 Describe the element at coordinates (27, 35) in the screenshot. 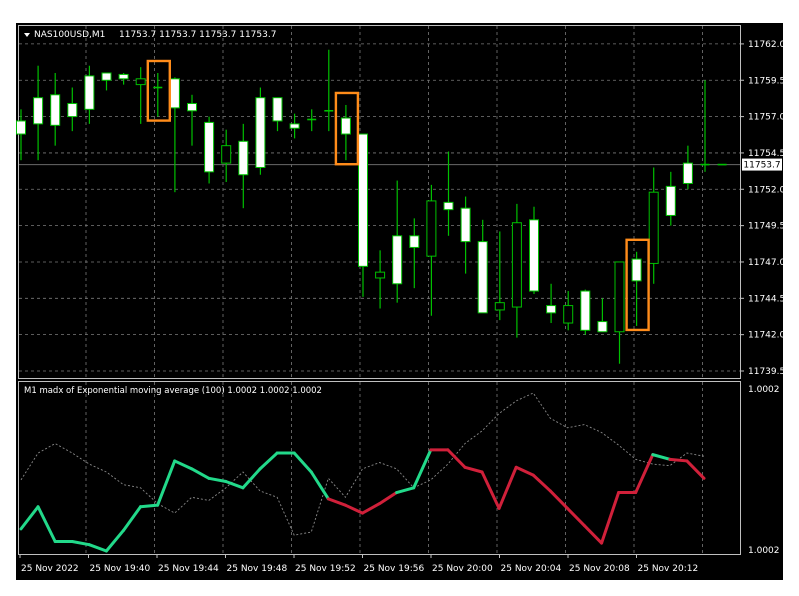

I see `caret-down-icon` at that location.